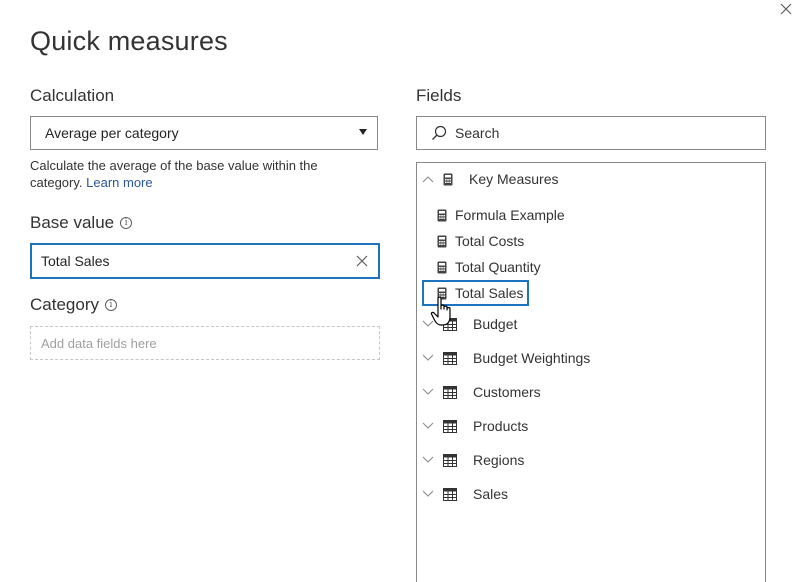 The image size is (800, 582). What do you see at coordinates (490, 241) in the screenshot?
I see `field-label: Total Costs` at bounding box center [490, 241].